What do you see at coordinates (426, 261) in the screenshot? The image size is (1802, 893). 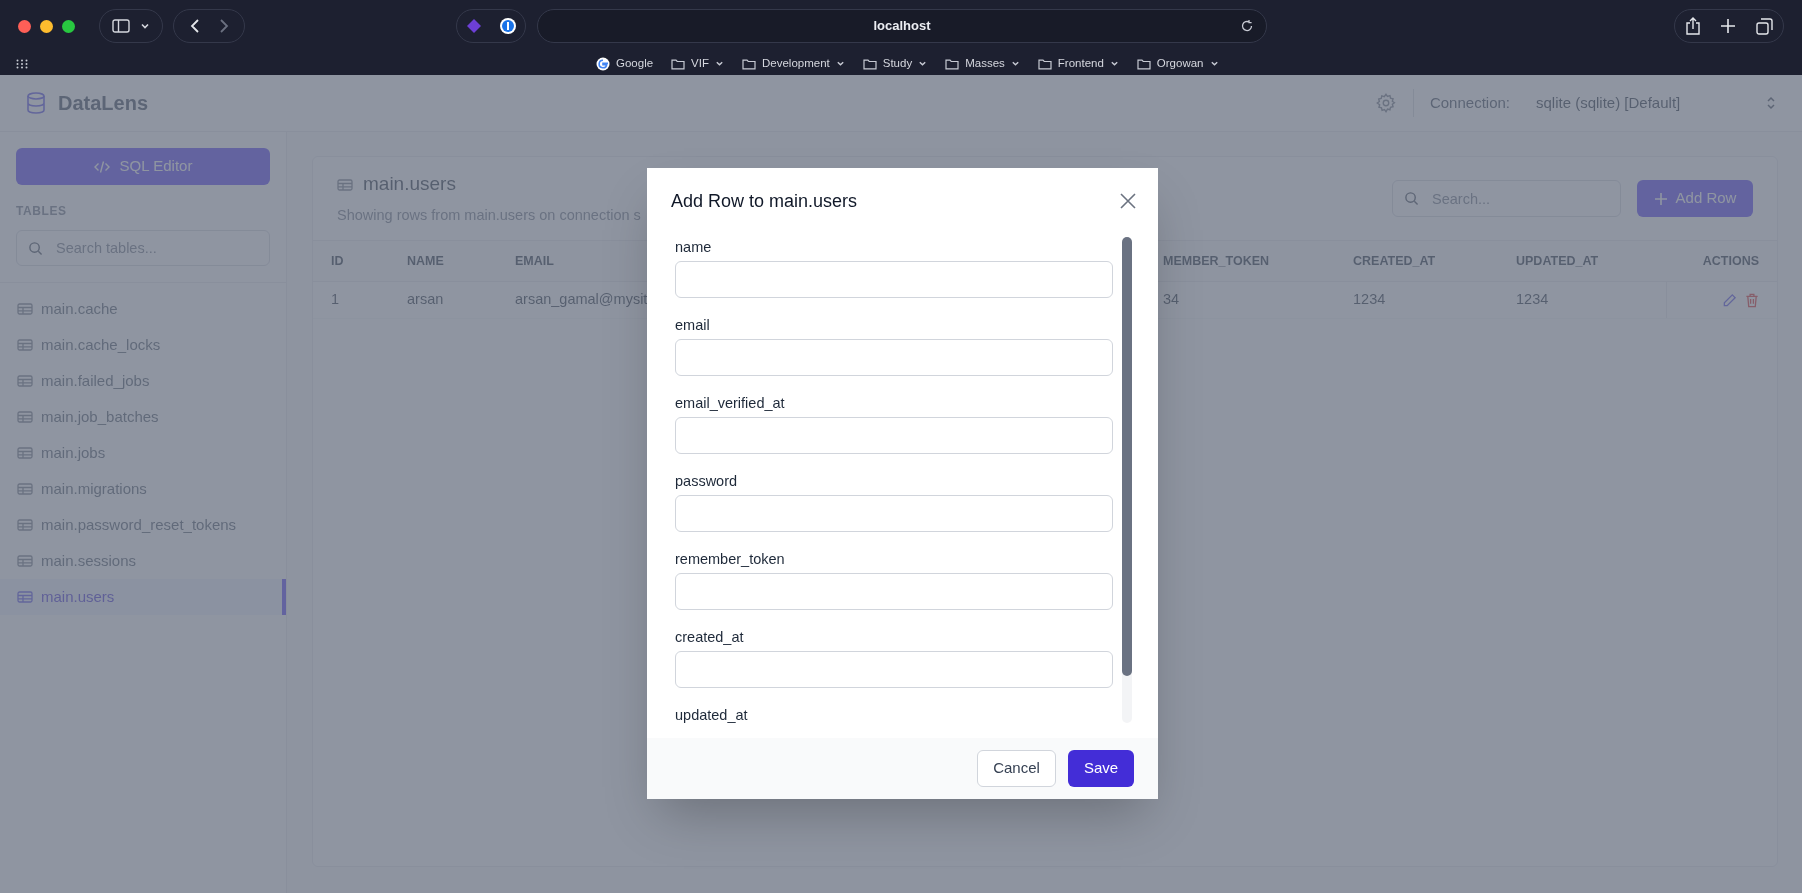 I see `column-header: NAME` at bounding box center [426, 261].